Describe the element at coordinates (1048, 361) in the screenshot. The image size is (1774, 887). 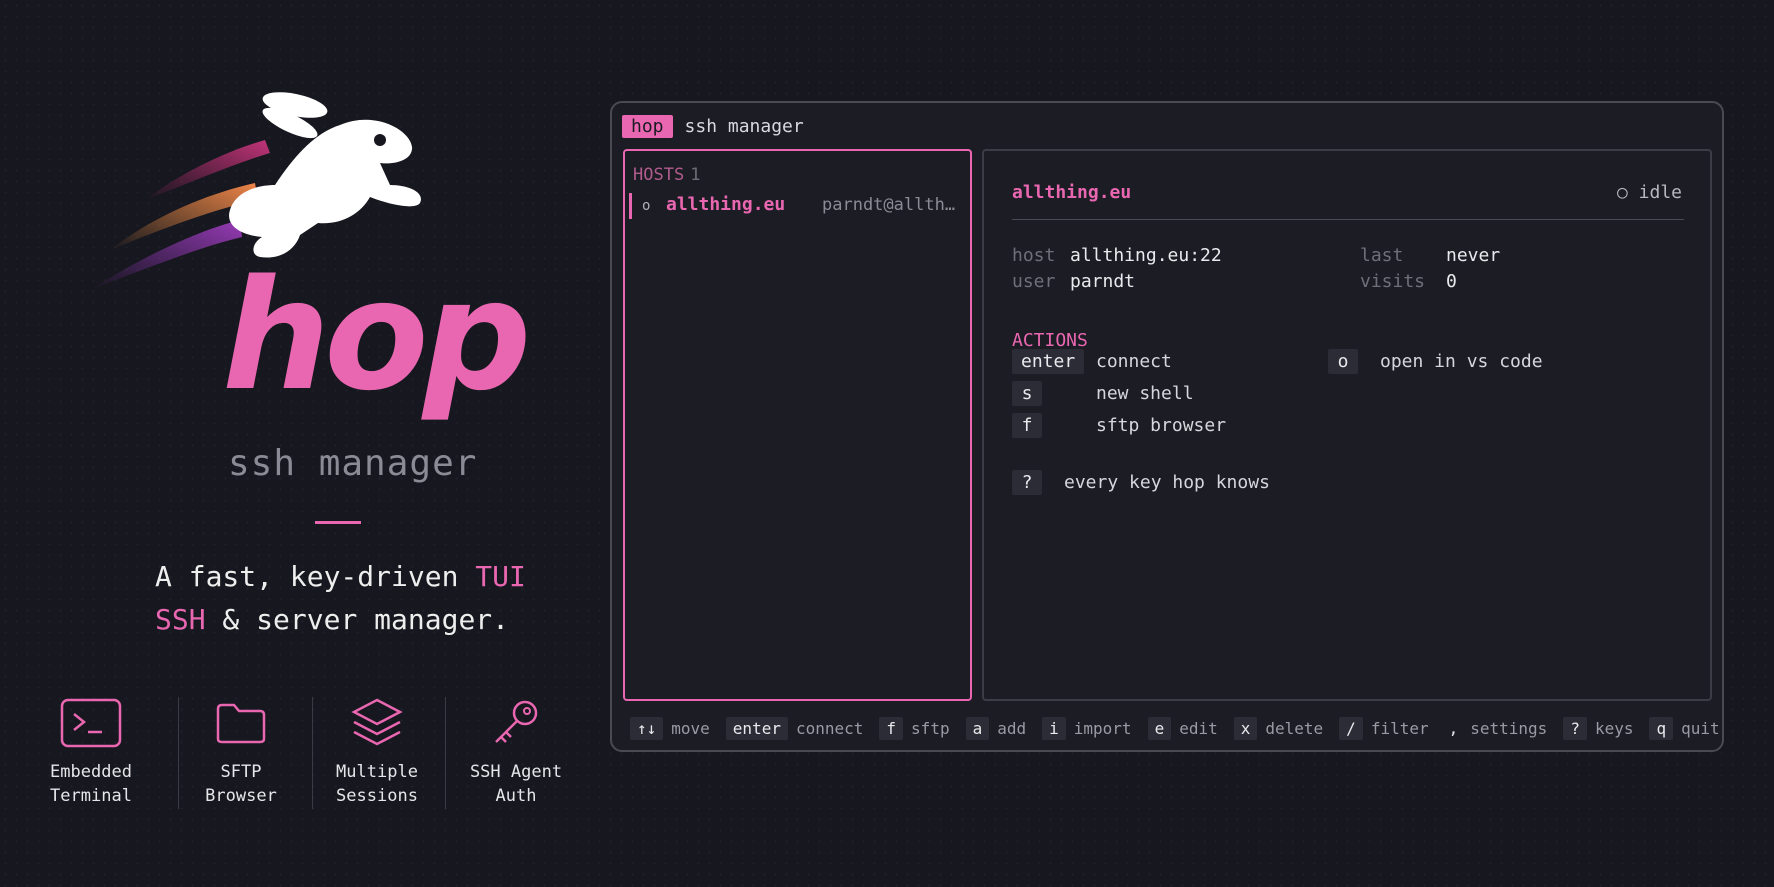
I see `action-key: enter` at that location.